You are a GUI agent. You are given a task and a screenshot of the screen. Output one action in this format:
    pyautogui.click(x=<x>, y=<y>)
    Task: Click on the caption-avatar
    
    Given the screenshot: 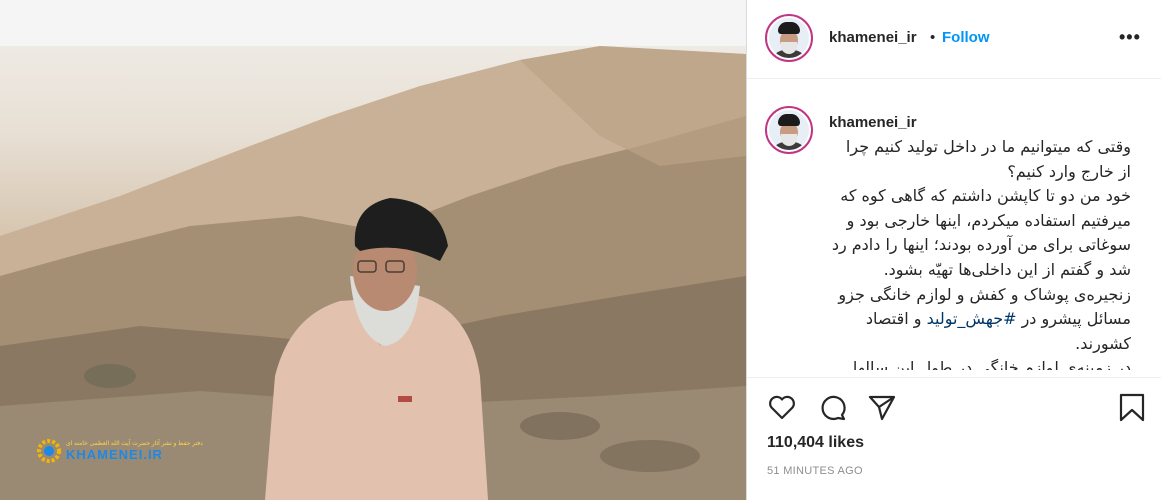 What is the action you would take?
    pyautogui.click(x=789, y=130)
    